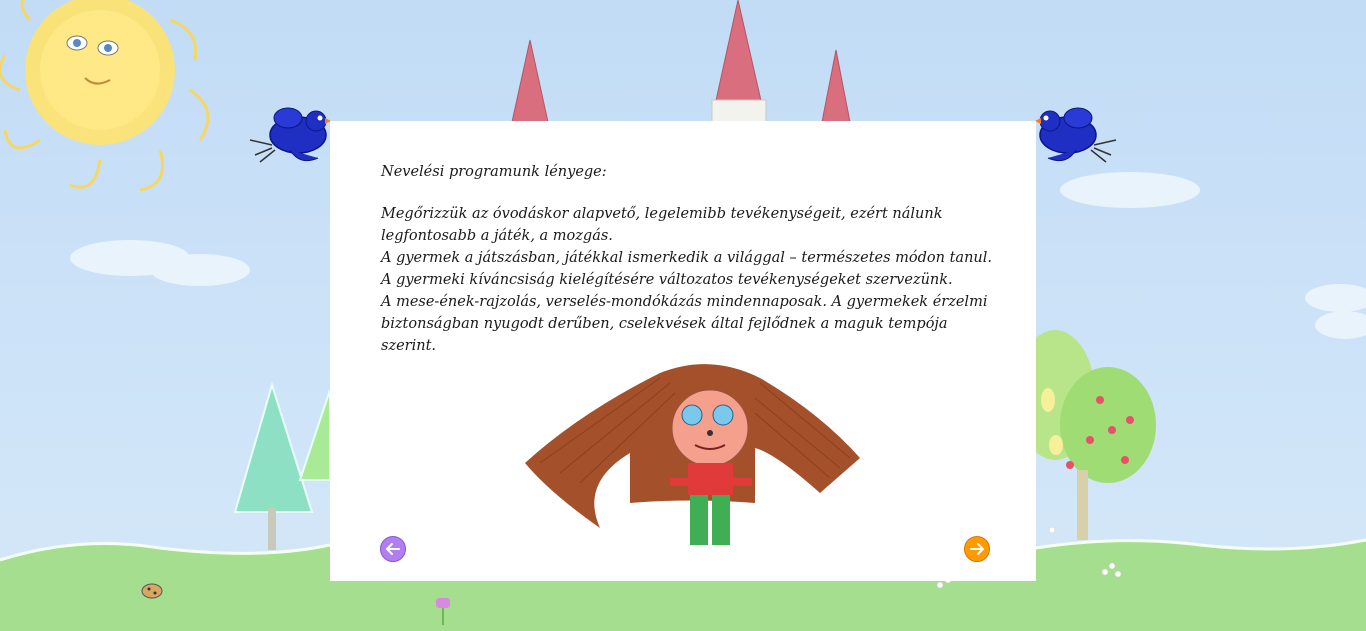  I want to click on arrow-right-circle-icon, so click(977, 549).